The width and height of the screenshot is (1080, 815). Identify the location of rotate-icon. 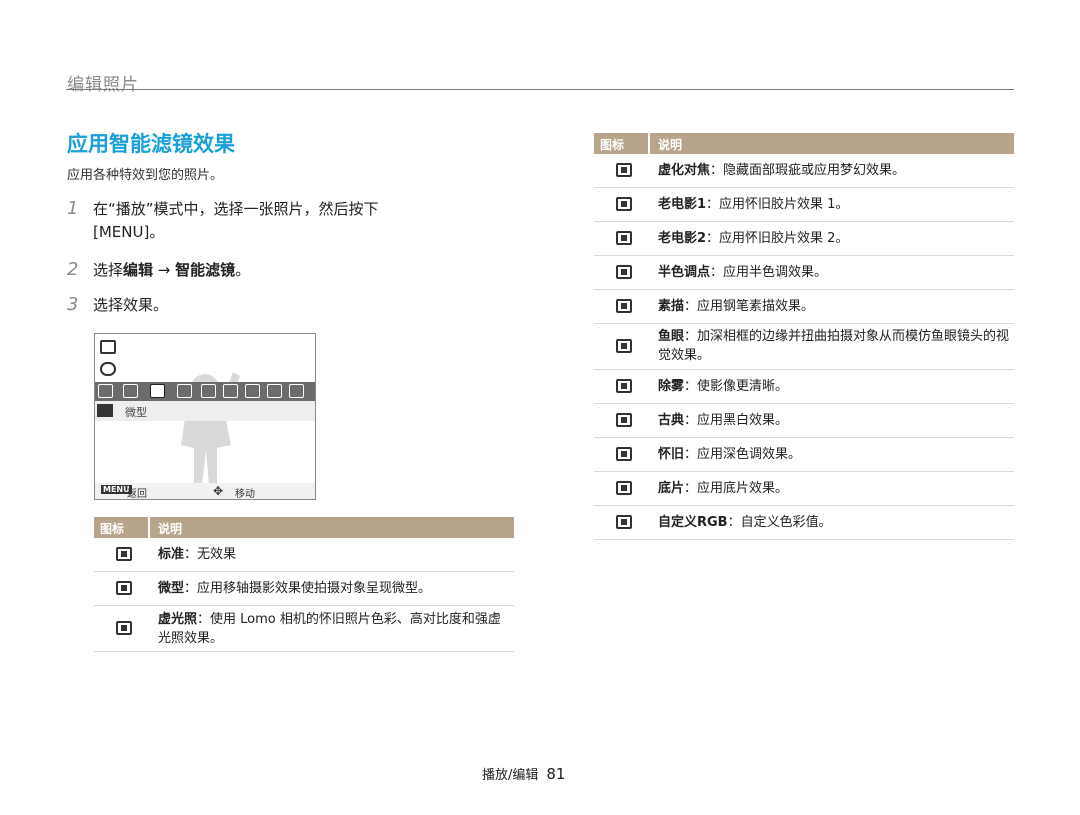
(108, 369).